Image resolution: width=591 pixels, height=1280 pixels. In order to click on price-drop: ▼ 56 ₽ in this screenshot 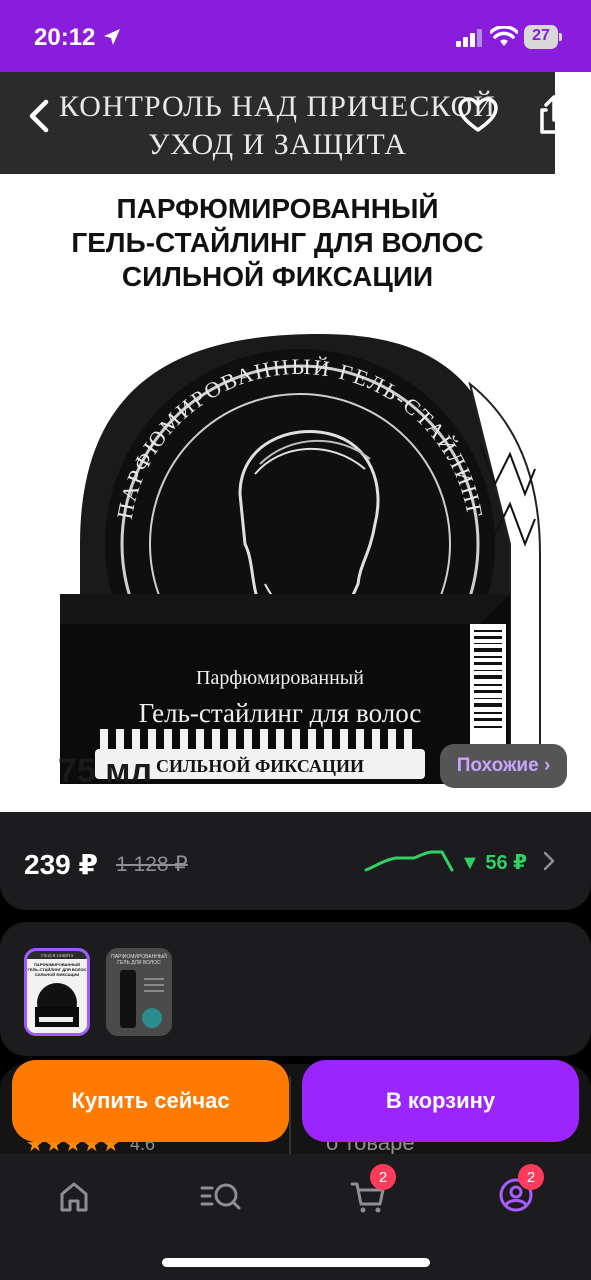, I will do `click(494, 863)`.